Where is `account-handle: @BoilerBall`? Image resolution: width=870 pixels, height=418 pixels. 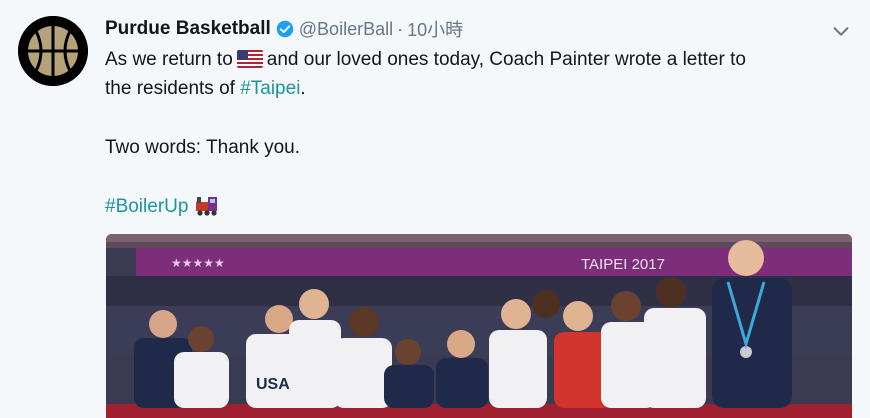
account-handle: @BoilerBall is located at coordinates (346, 29).